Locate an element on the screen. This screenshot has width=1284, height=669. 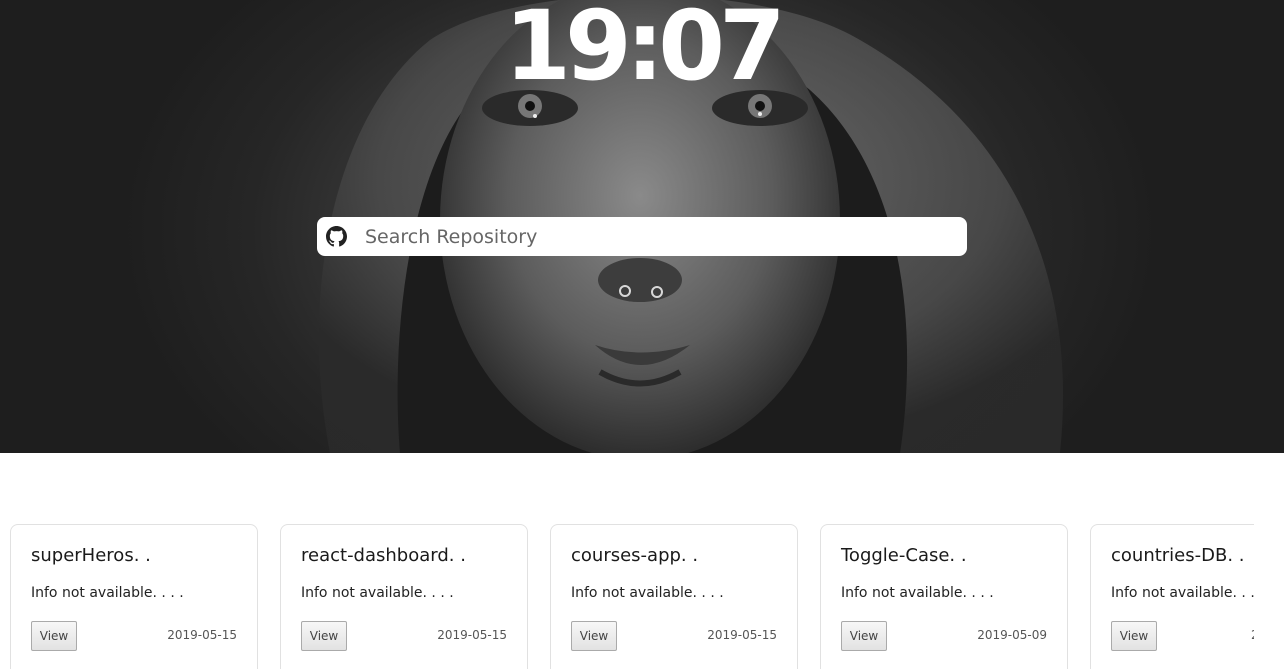
search-bar is located at coordinates (642, 236).